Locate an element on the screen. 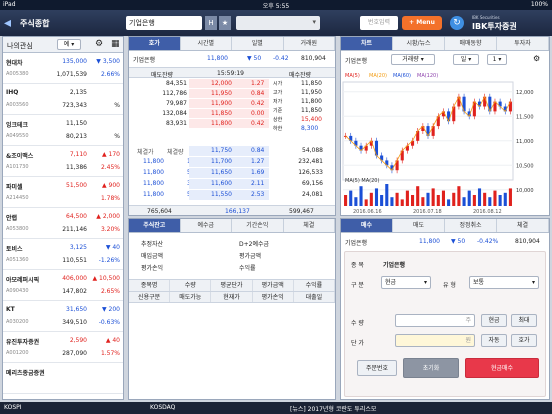 This screenshot has height=414, width=552. item-price: 2,135 is located at coordinates (78, 92).